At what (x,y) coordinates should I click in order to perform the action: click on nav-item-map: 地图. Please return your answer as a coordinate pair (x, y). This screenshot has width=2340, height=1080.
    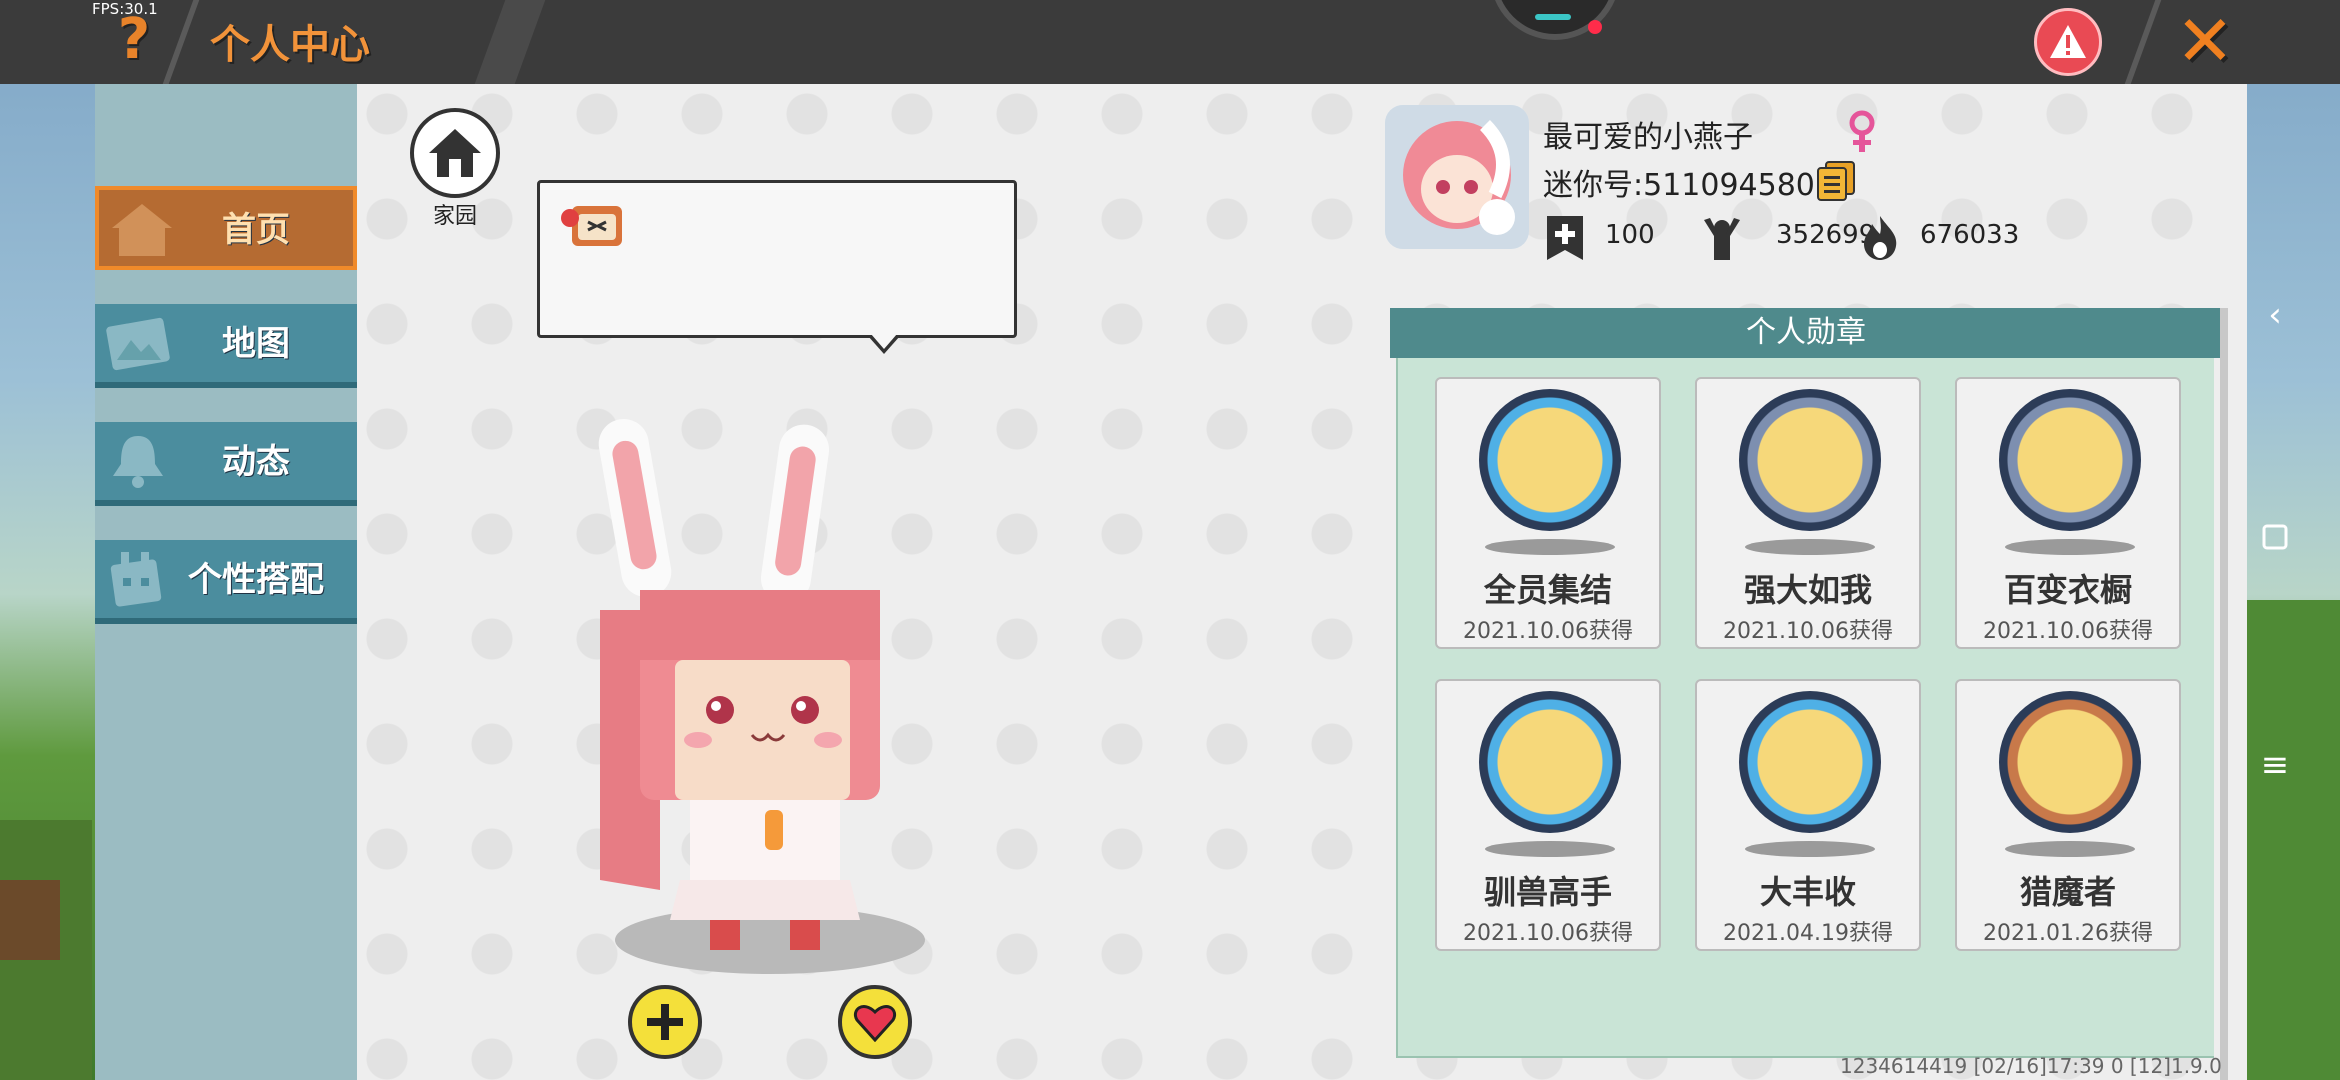
    Looking at the image, I should click on (226, 346).